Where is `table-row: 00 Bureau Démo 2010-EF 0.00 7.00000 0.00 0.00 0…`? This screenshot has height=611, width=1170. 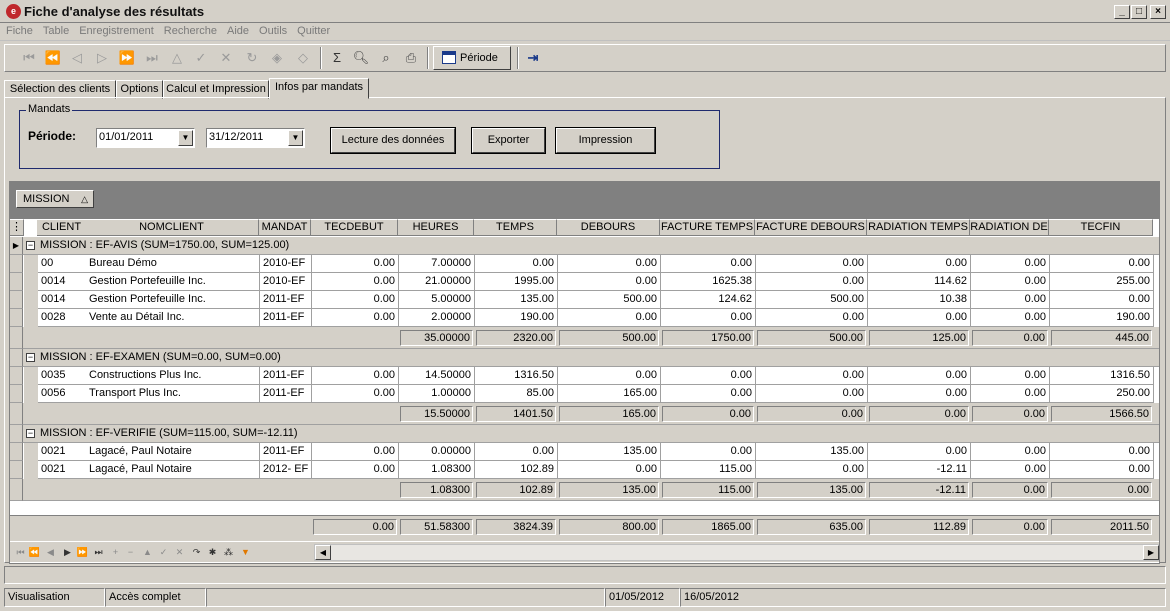 table-row: 00 Bureau Démo 2010-EF 0.00 7.00000 0.00 0.00 0… is located at coordinates (584, 264).